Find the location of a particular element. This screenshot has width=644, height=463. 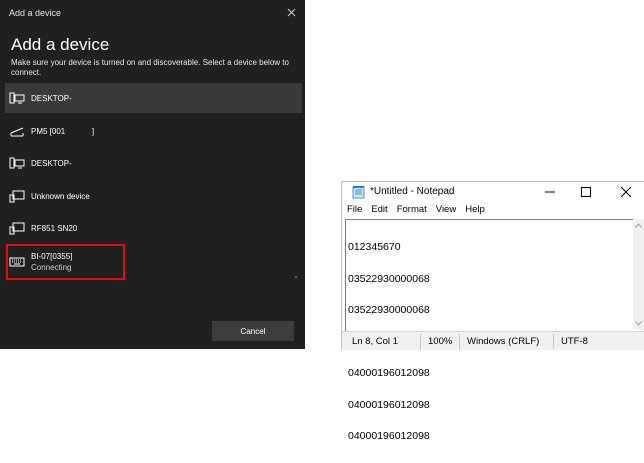

zoom-level: 100% is located at coordinates (440, 341).